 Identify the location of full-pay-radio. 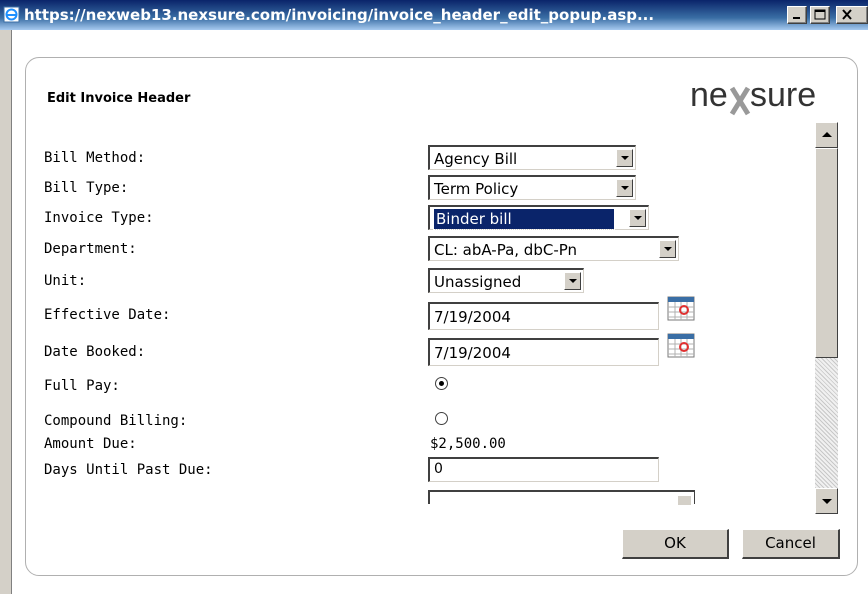
(441, 383).